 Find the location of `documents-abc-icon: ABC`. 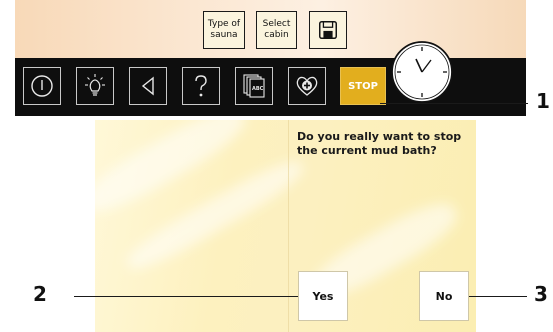

documents-abc-icon: ABC is located at coordinates (254, 86).